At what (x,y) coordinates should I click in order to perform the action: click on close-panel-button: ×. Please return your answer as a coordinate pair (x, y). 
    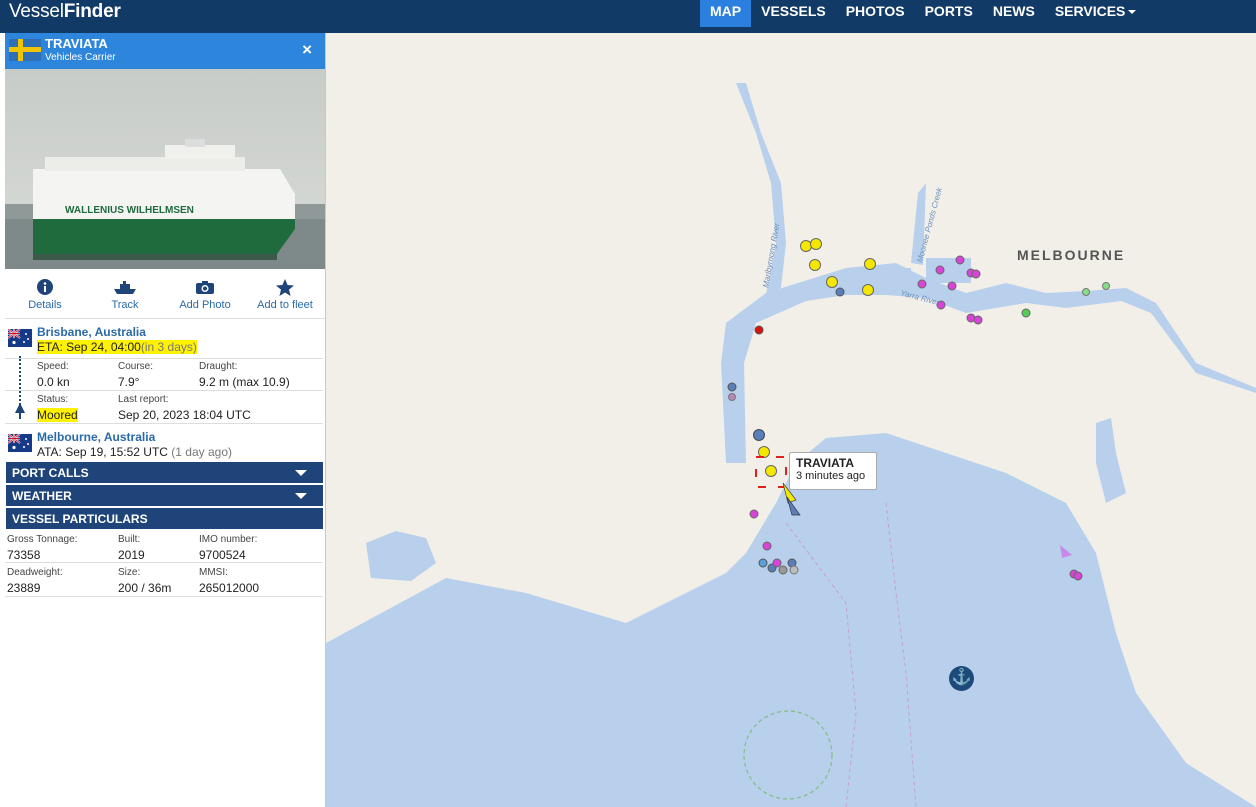
    Looking at the image, I should click on (307, 50).